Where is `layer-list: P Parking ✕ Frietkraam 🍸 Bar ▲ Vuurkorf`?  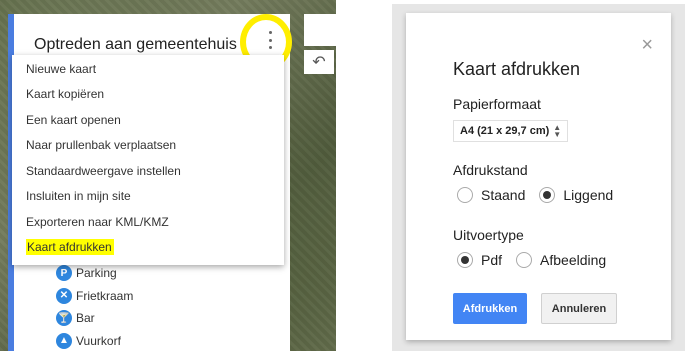 layer-list: P Parking ✕ Frietkraam 🍸 Bar ▲ Vuurkorf is located at coordinates (94, 306).